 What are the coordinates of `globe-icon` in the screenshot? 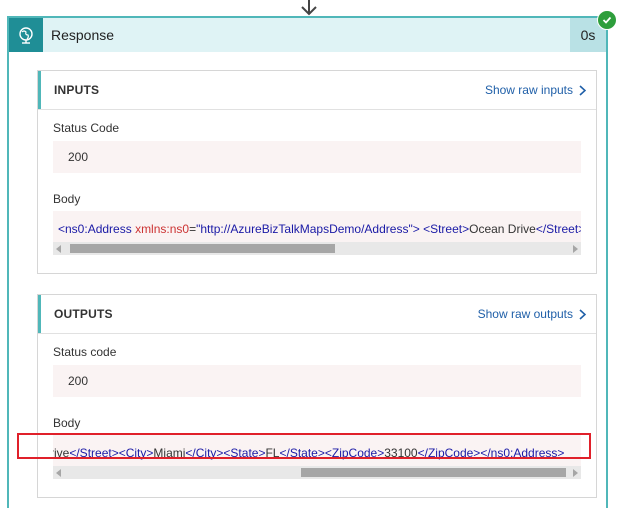 It's located at (26, 35).